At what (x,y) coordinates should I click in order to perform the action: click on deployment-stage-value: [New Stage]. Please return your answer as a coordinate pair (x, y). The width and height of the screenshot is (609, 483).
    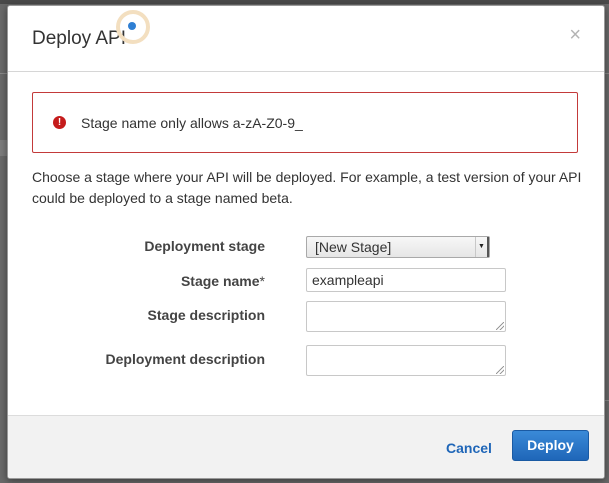
    Looking at the image, I should click on (353, 247).